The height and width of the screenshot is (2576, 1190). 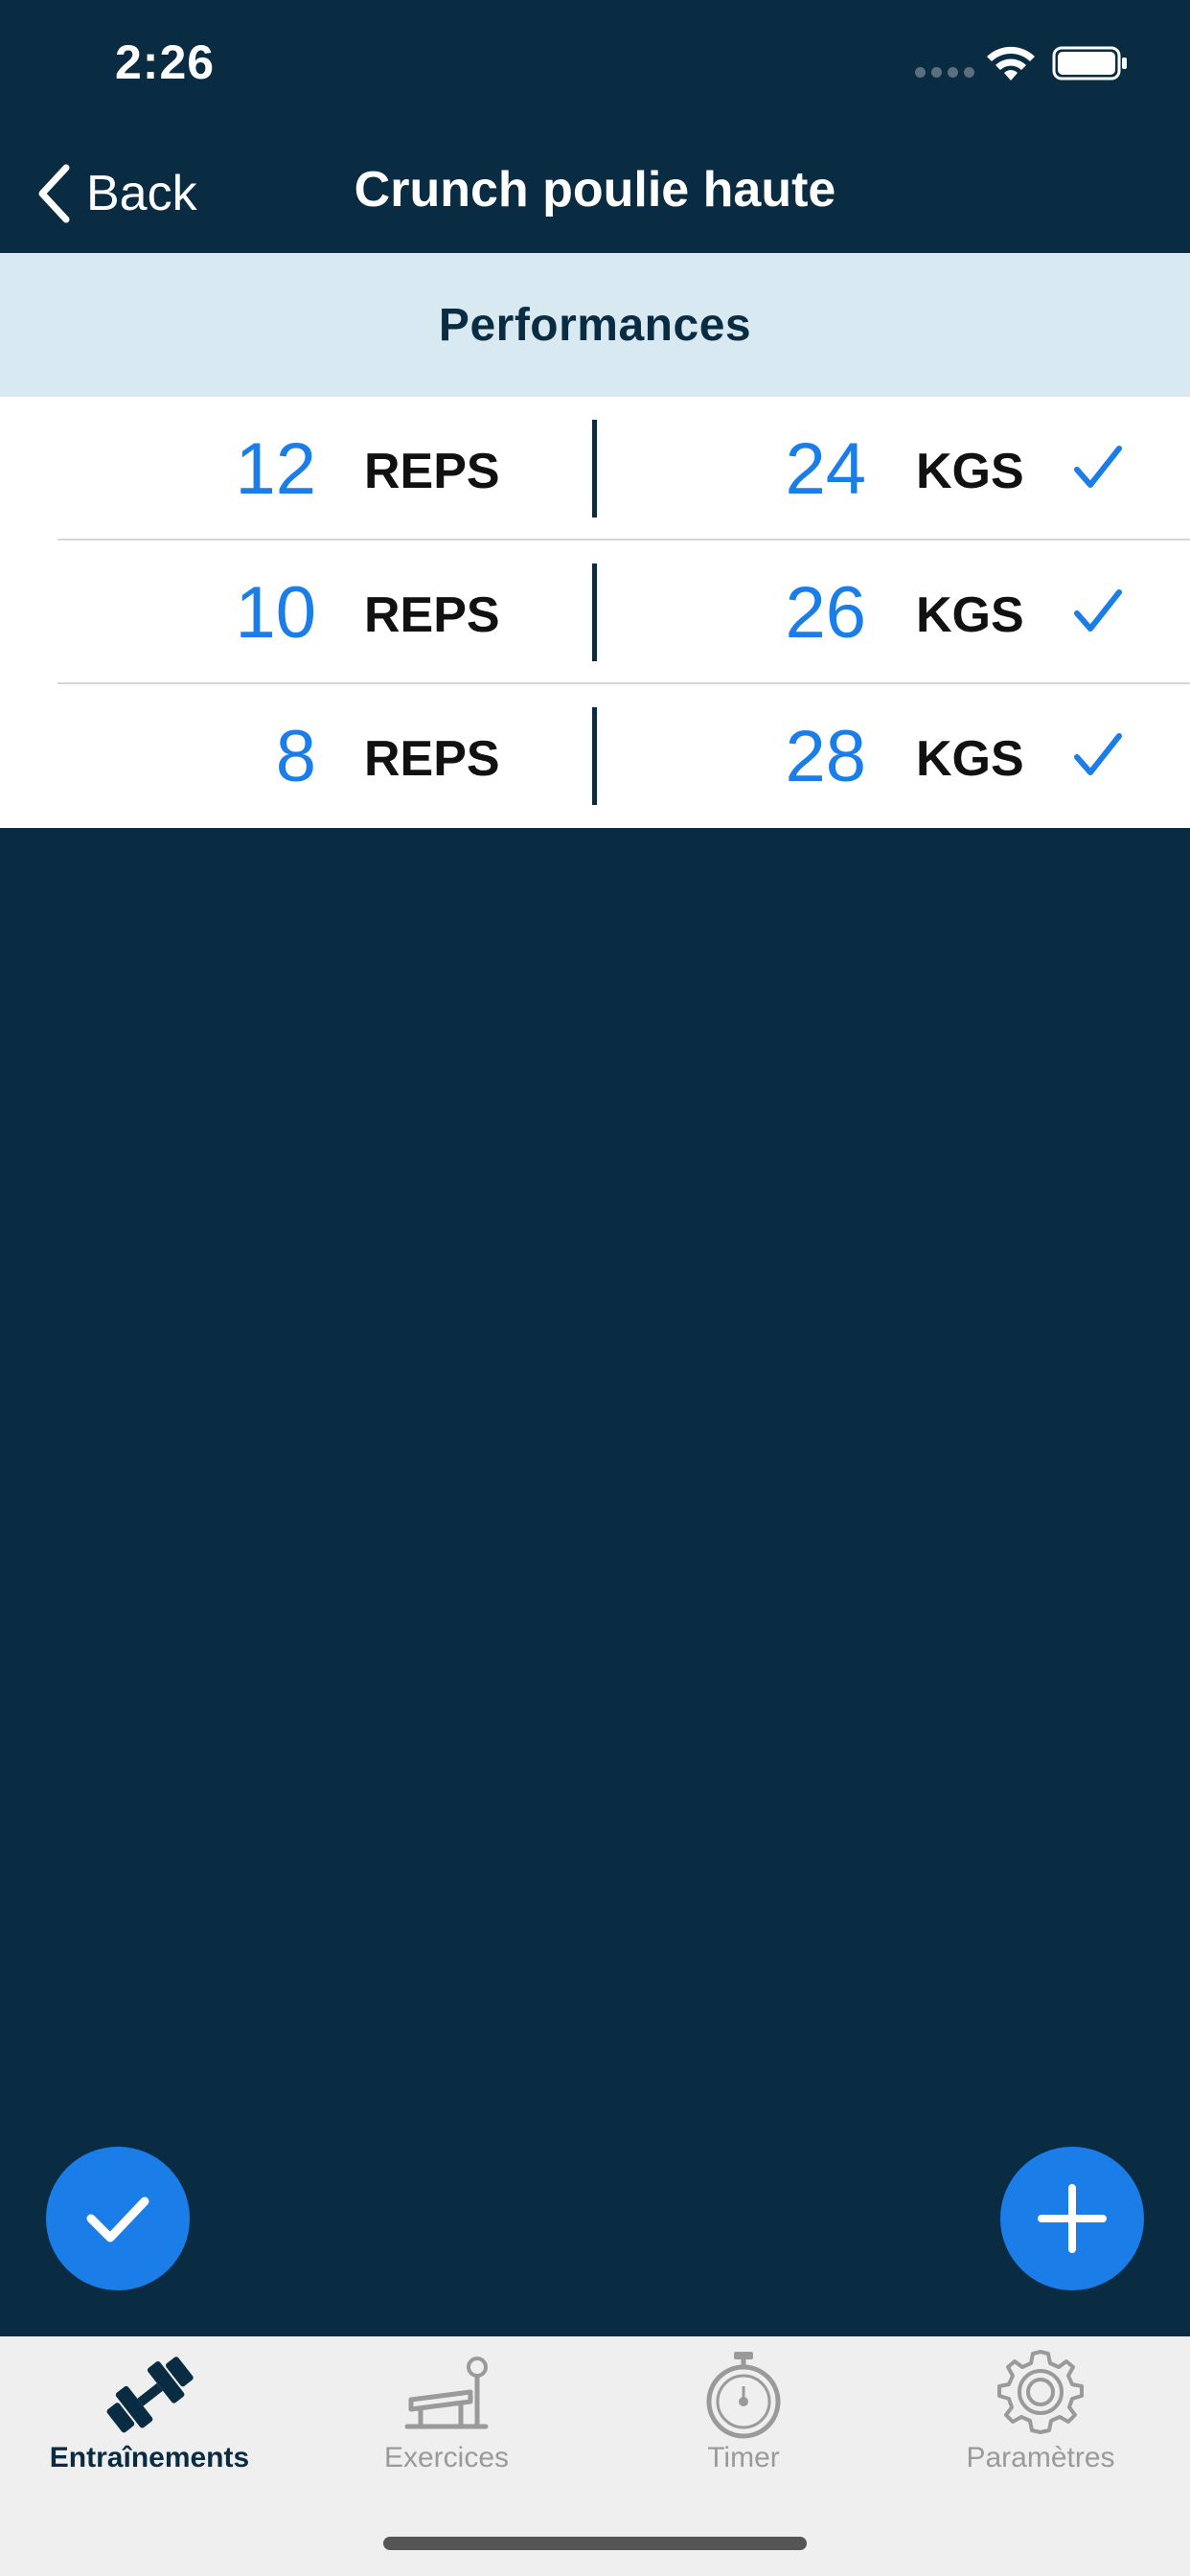 I want to click on status-bar: 2:26, so click(x=595, y=67).